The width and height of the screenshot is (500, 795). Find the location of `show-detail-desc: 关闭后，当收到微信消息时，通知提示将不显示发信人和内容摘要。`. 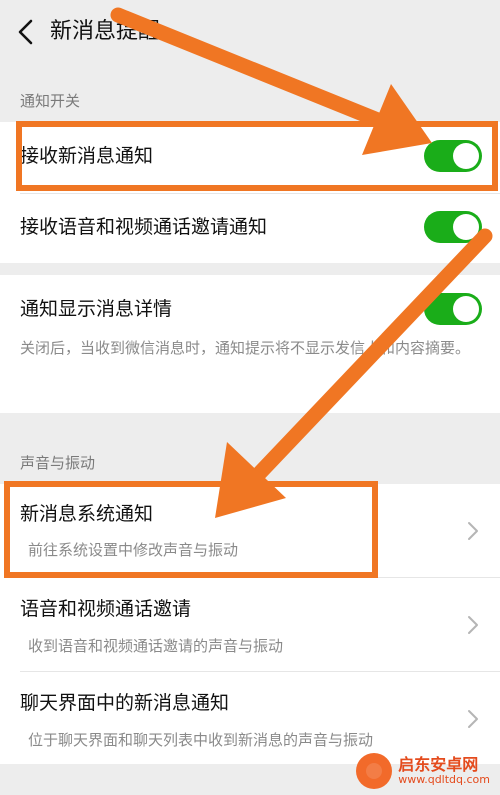

show-detail-desc: 关闭后，当收到微信消息时，通知提示将不显示发信人和内容摘要。 is located at coordinates (245, 348).